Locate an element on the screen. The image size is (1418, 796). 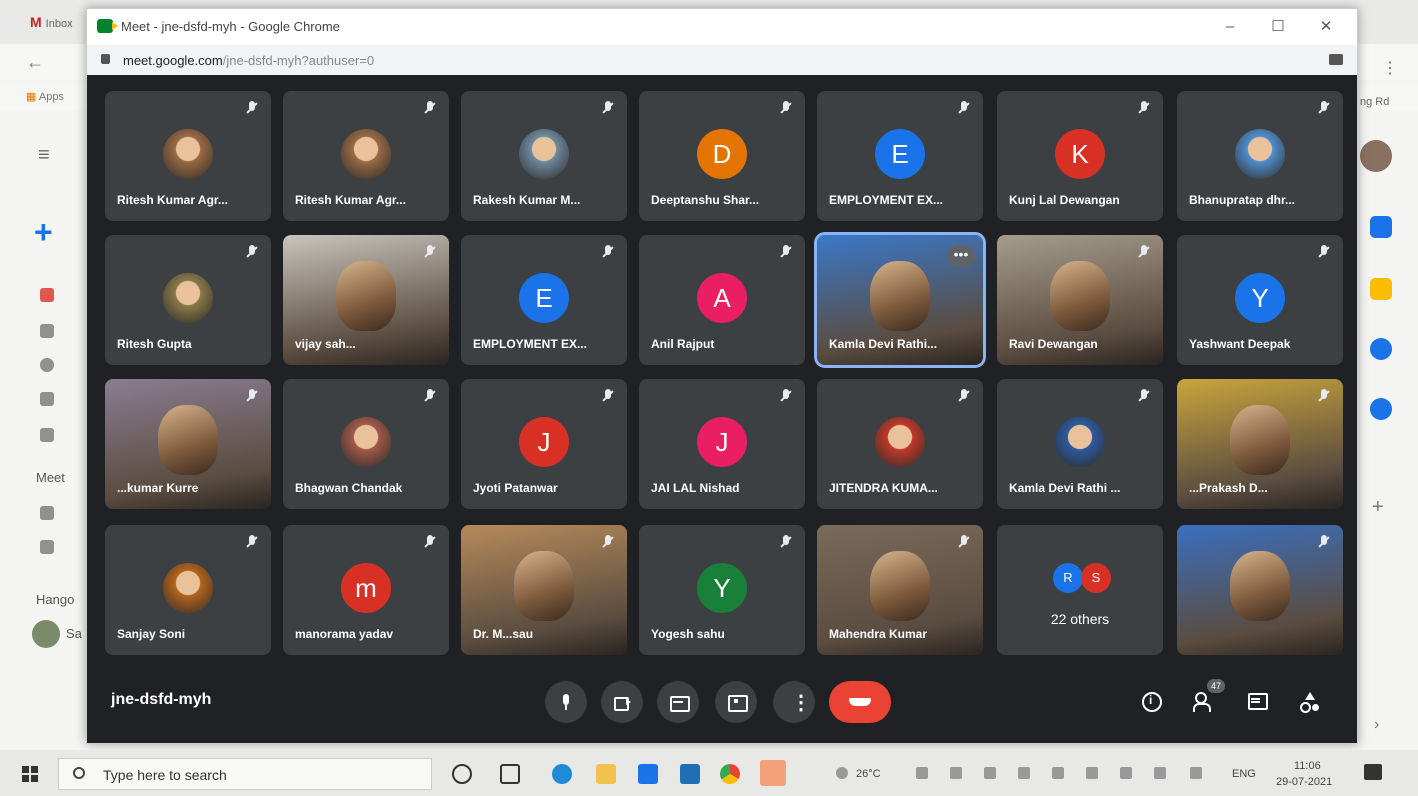
taskbar-search-input: Type here to search is located at coordinates (245, 774).